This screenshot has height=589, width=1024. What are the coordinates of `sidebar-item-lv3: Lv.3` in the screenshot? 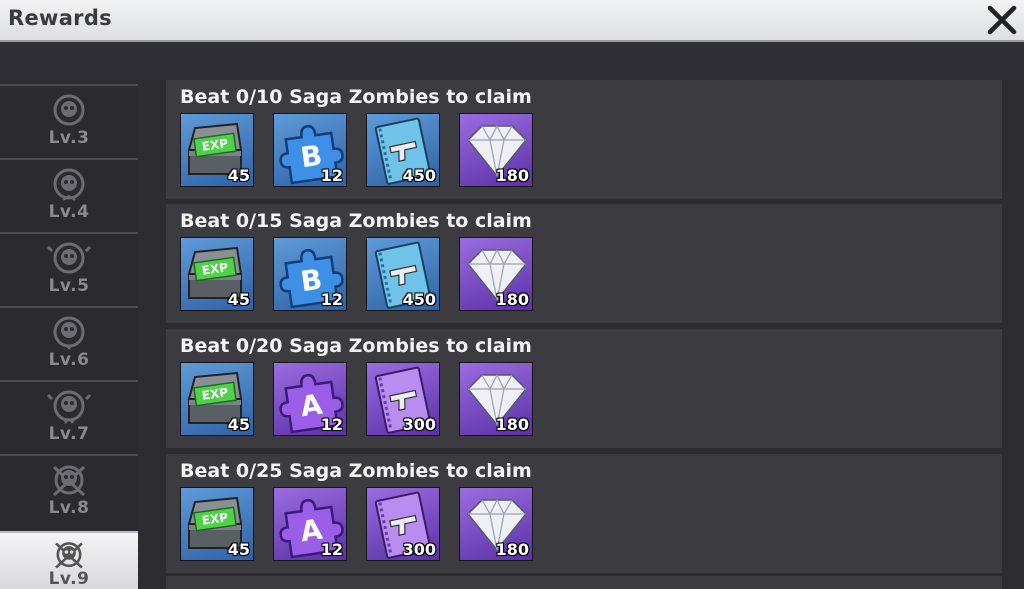 It's located at (69, 120).